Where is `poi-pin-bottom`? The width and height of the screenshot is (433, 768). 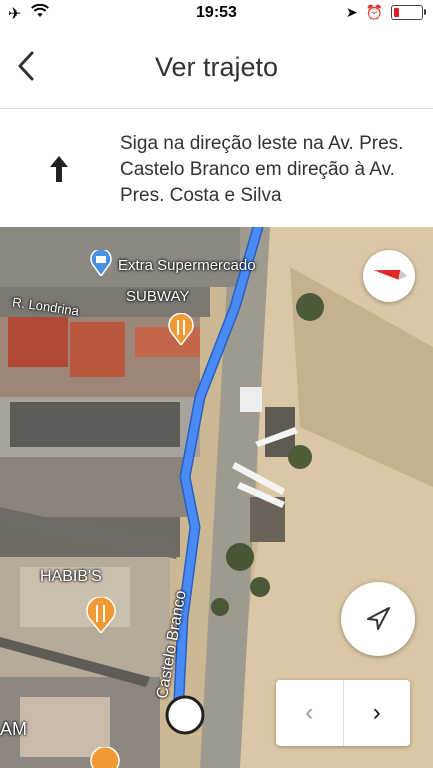
poi-pin-bottom is located at coordinates (105, 757).